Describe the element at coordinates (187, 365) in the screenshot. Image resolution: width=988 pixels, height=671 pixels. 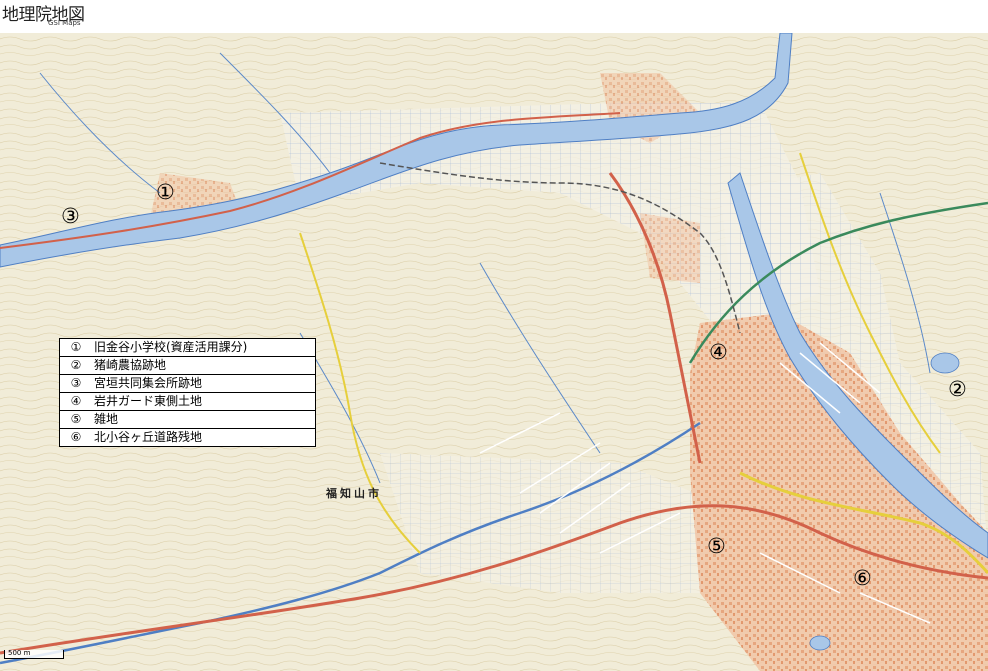
I see `legend-row: ② 猪崎農協跡地` at that location.